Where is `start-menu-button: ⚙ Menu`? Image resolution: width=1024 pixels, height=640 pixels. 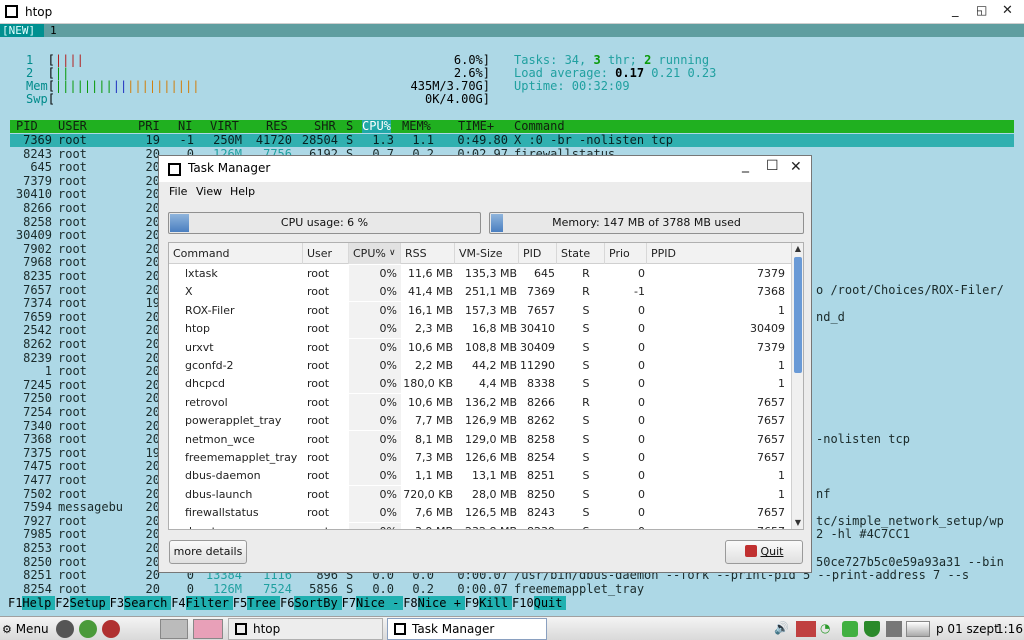
start-menu-button: ⚙ Menu is located at coordinates (25, 629).